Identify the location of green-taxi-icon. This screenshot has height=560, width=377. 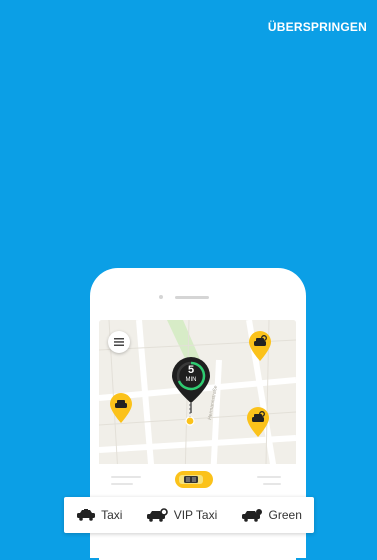
(251, 515).